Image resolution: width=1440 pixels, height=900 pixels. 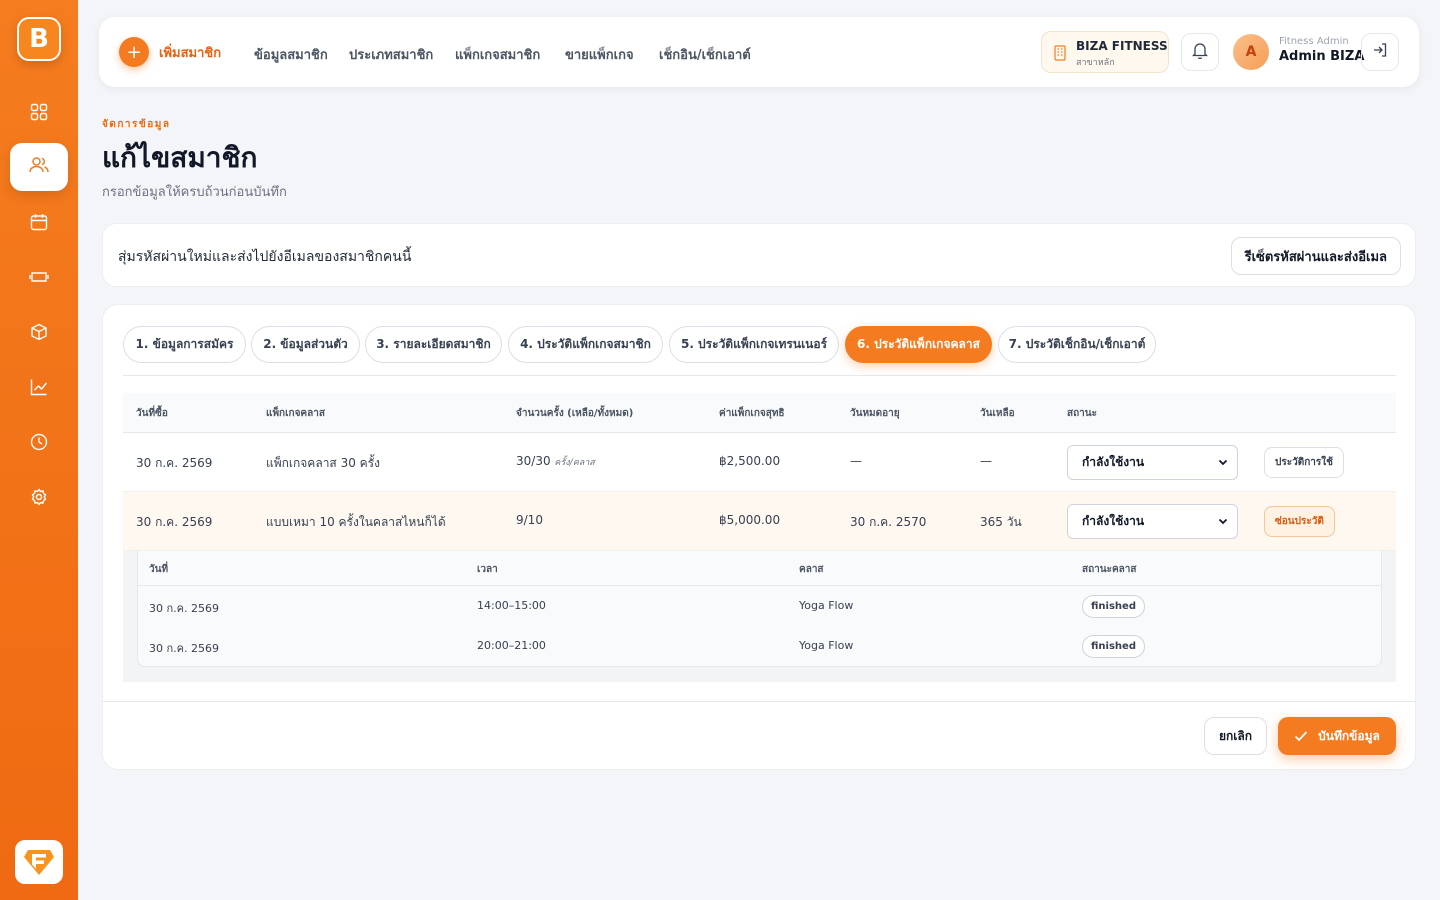 What do you see at coordinates (433, 344) in the screenshot?
I see `tab-member-details: 3. รายละเอียดสมาชิก` at bounding box center [433, 344].